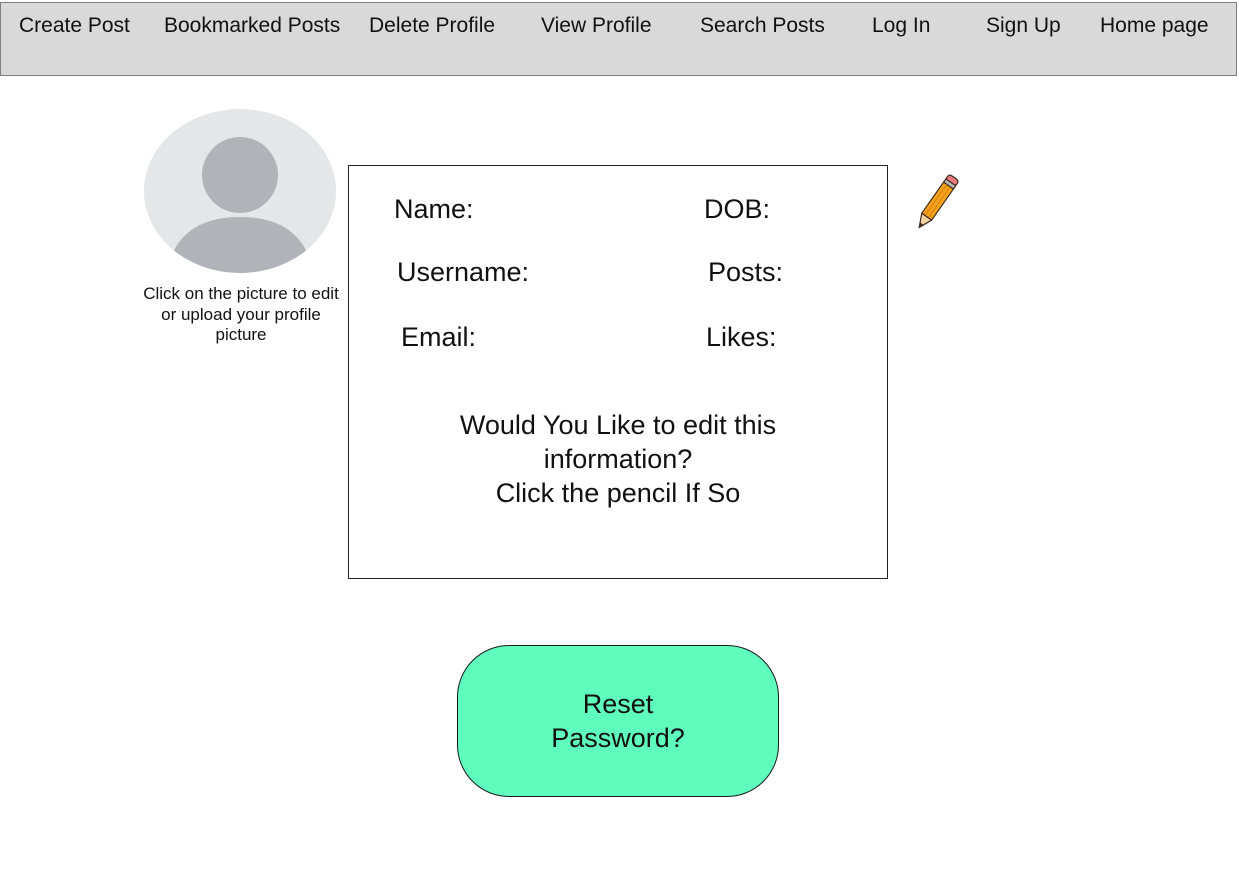 The width and height of the screenshot is (1239, 883). What do you see at coordinates (737, 209) in the screenshot?
I see `dob-label: DOB:` at bounding box center [737, 209].